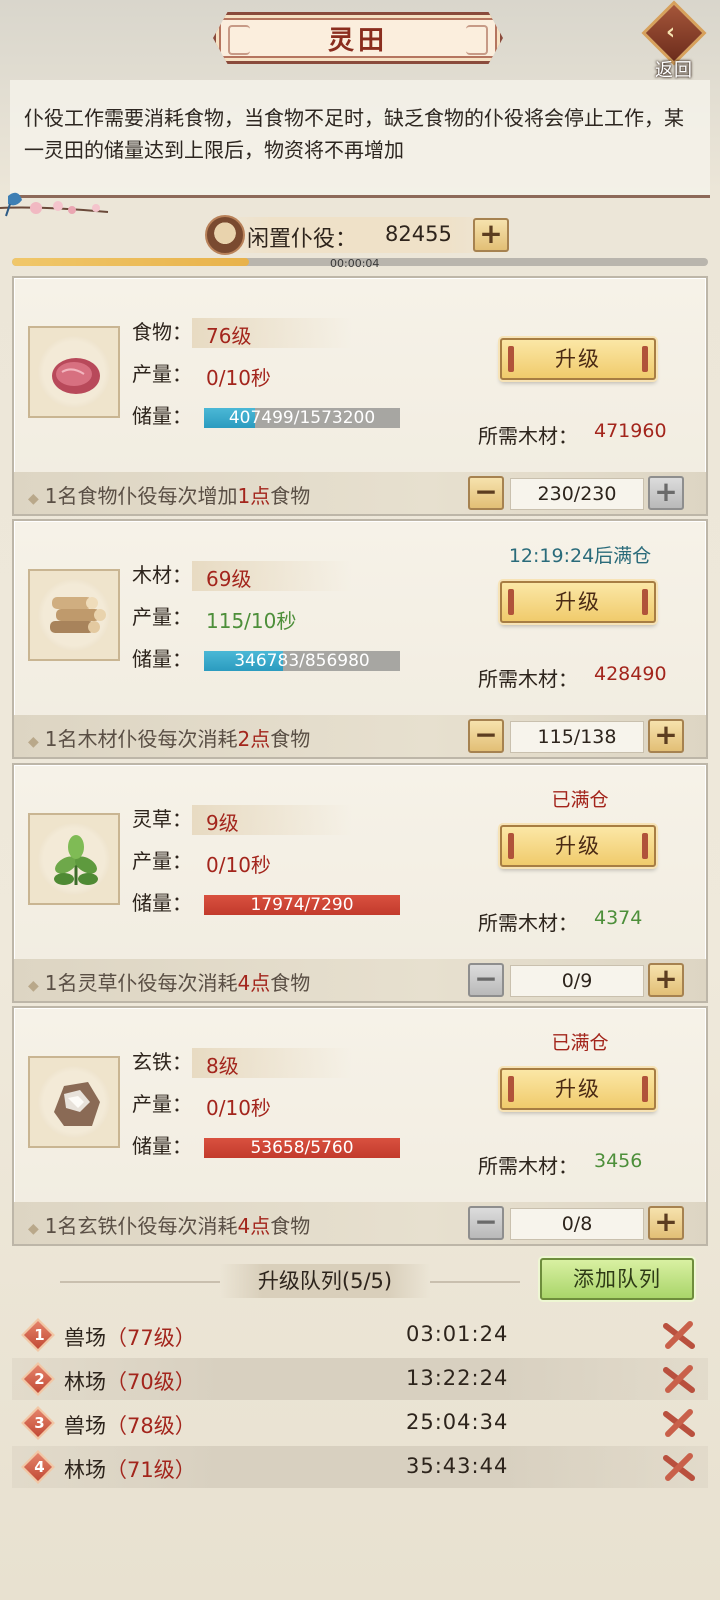 The image size is (720, 1600). I want to click on storage-bar: 53658/5760, so click(302, 1148).